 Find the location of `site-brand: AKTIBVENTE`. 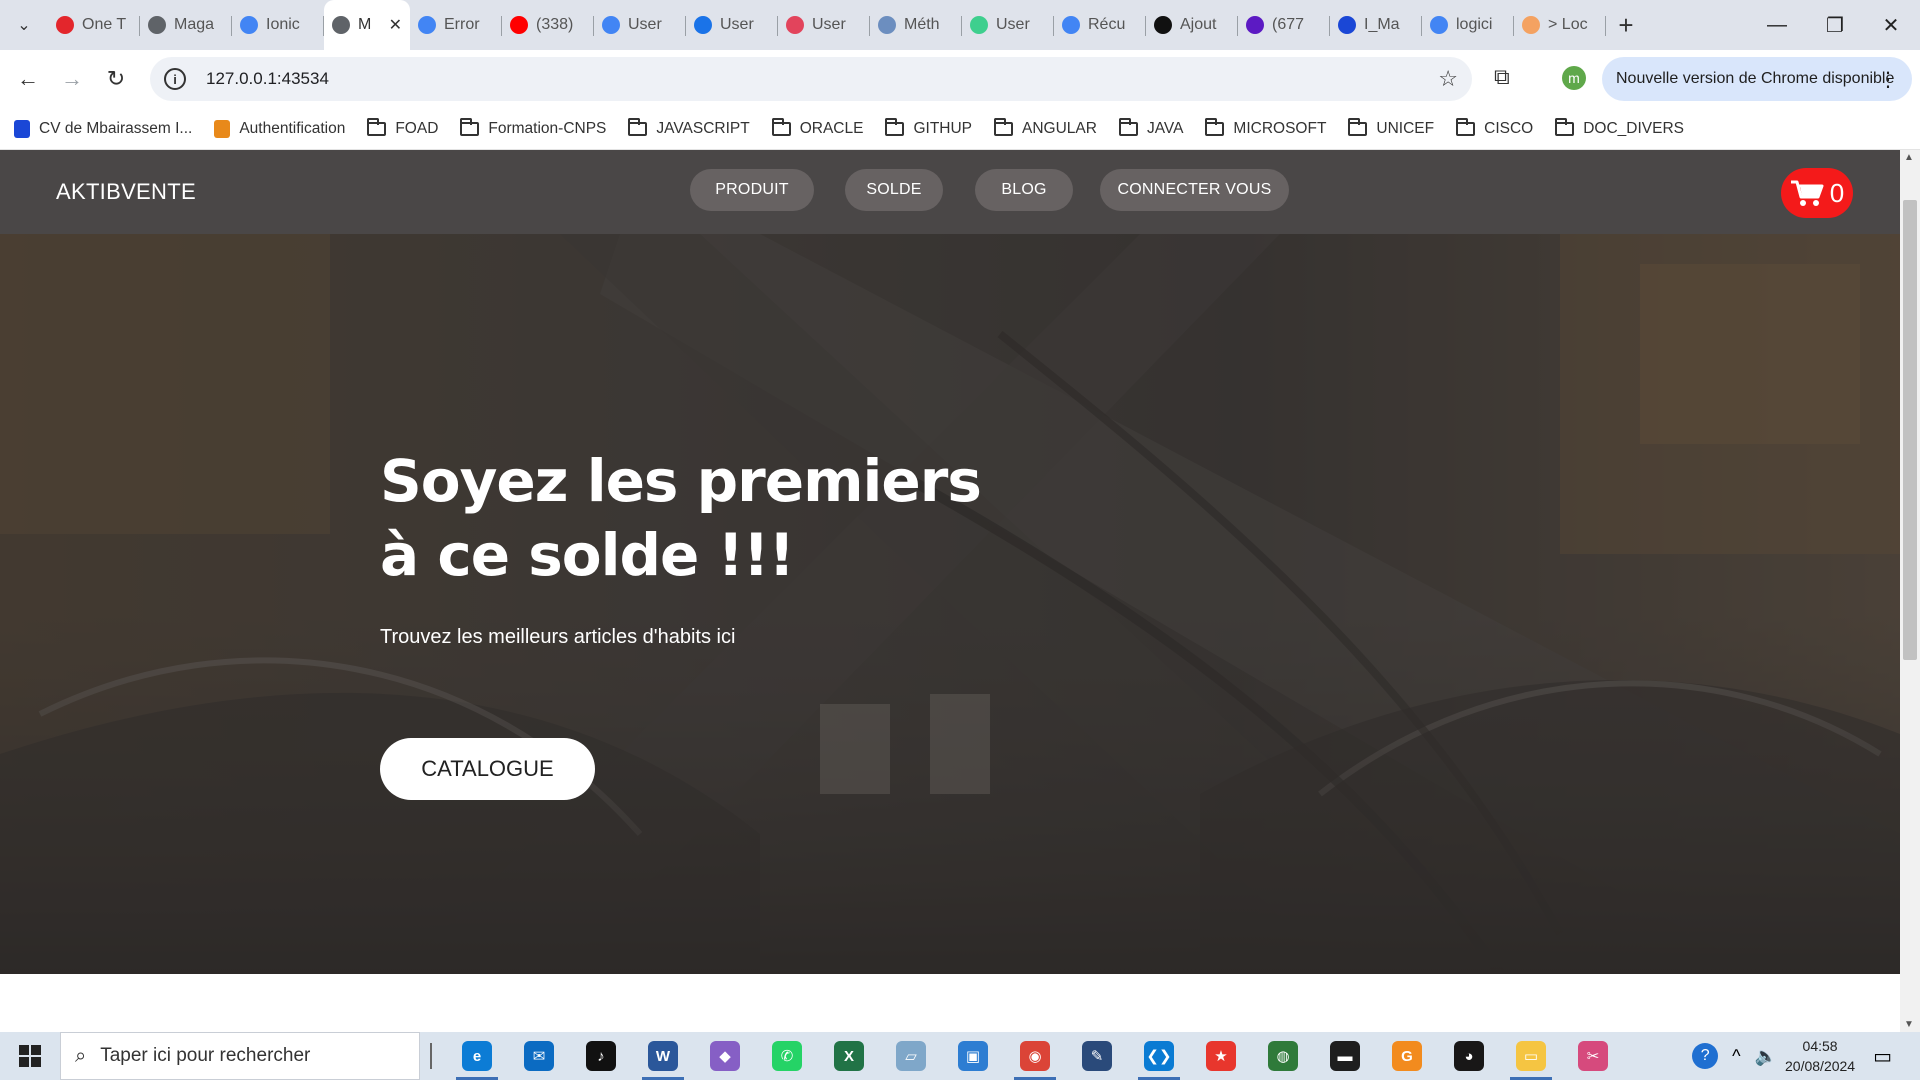

site-brand: AKTIBVENTE is located at coordinates (126, 192).